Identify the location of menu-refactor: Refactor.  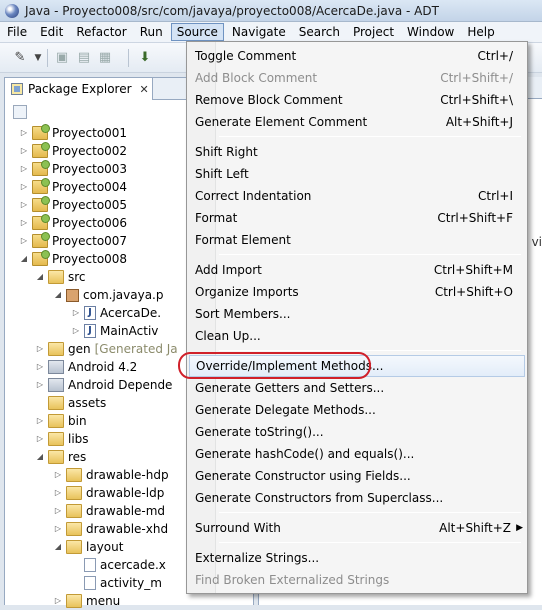
(101, 32).